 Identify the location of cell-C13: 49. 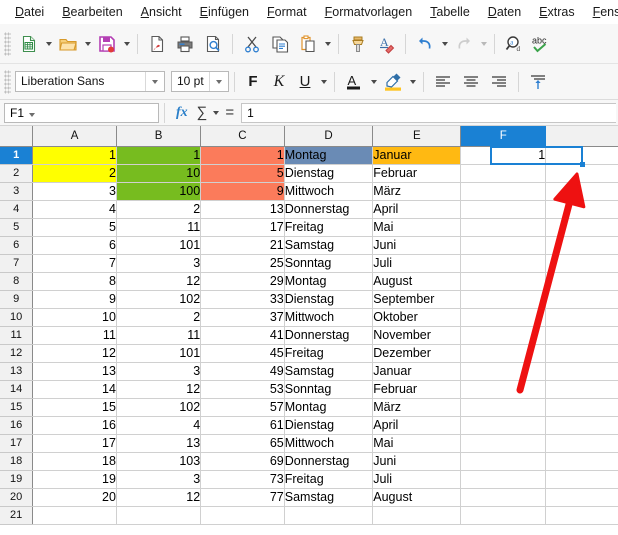
(242, 371).